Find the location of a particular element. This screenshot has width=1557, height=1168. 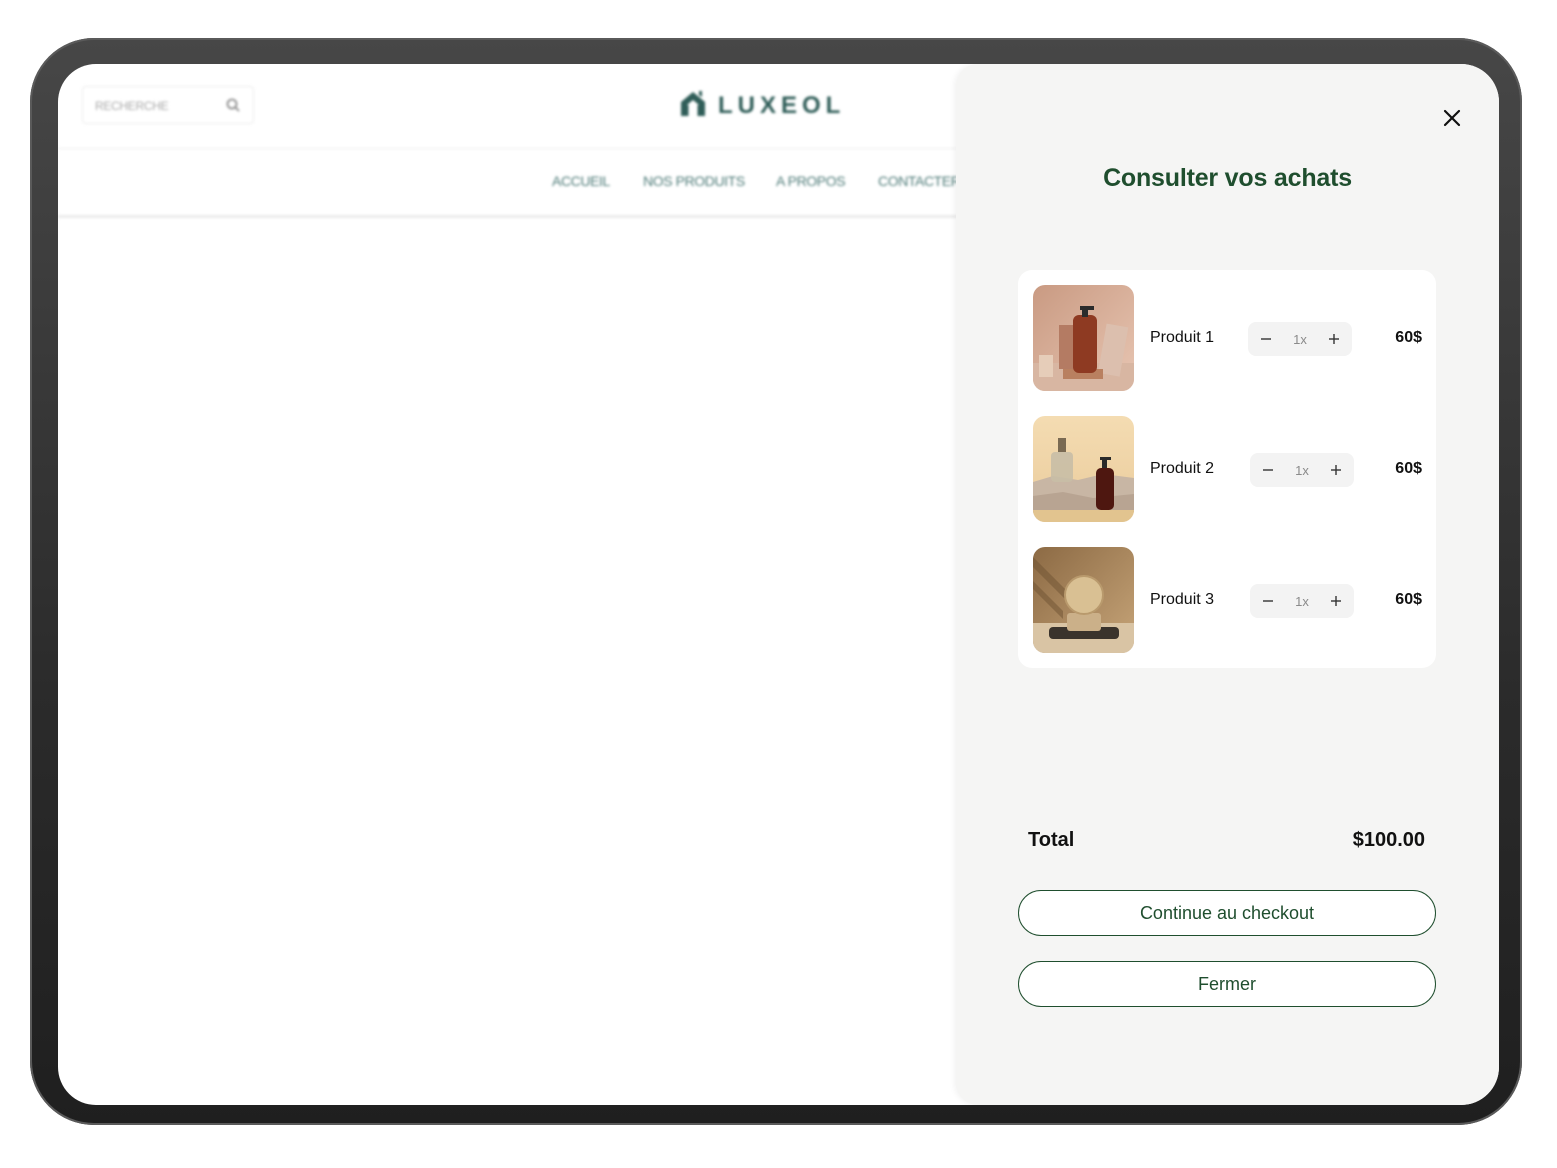

search-input: RECHERCHE is located at coordinates (168, 105).